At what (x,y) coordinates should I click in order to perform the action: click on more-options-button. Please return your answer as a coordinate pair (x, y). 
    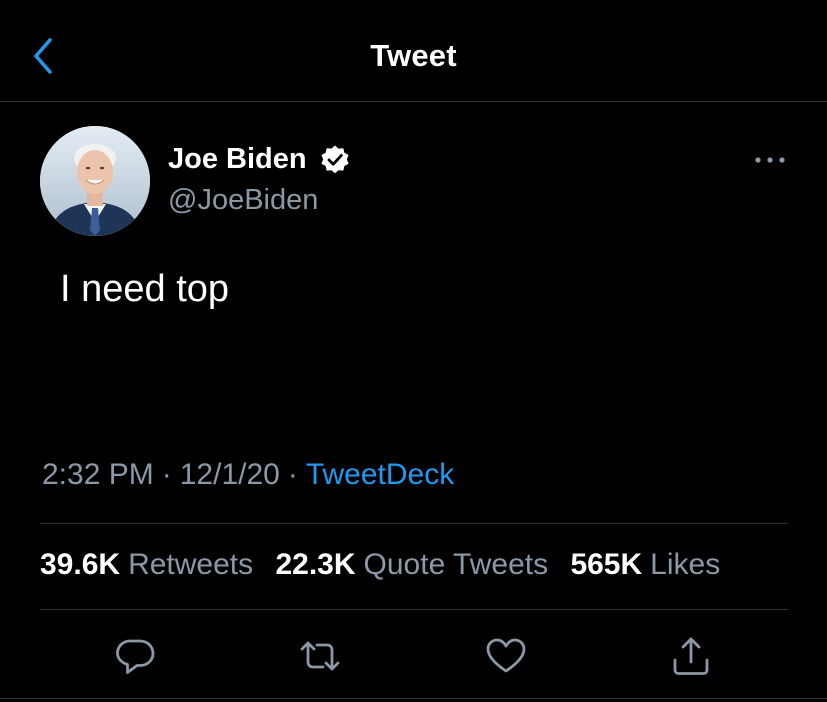
    Looking at the image, I should click on (770, 160).